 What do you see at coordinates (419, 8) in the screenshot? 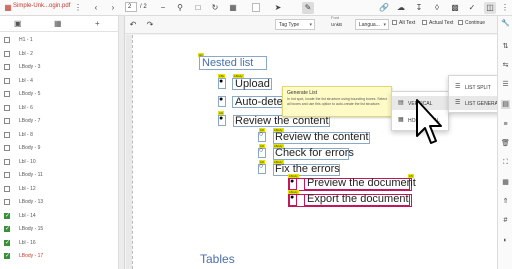
I see `download-icon: ↧` at bounding box center [419, 8].